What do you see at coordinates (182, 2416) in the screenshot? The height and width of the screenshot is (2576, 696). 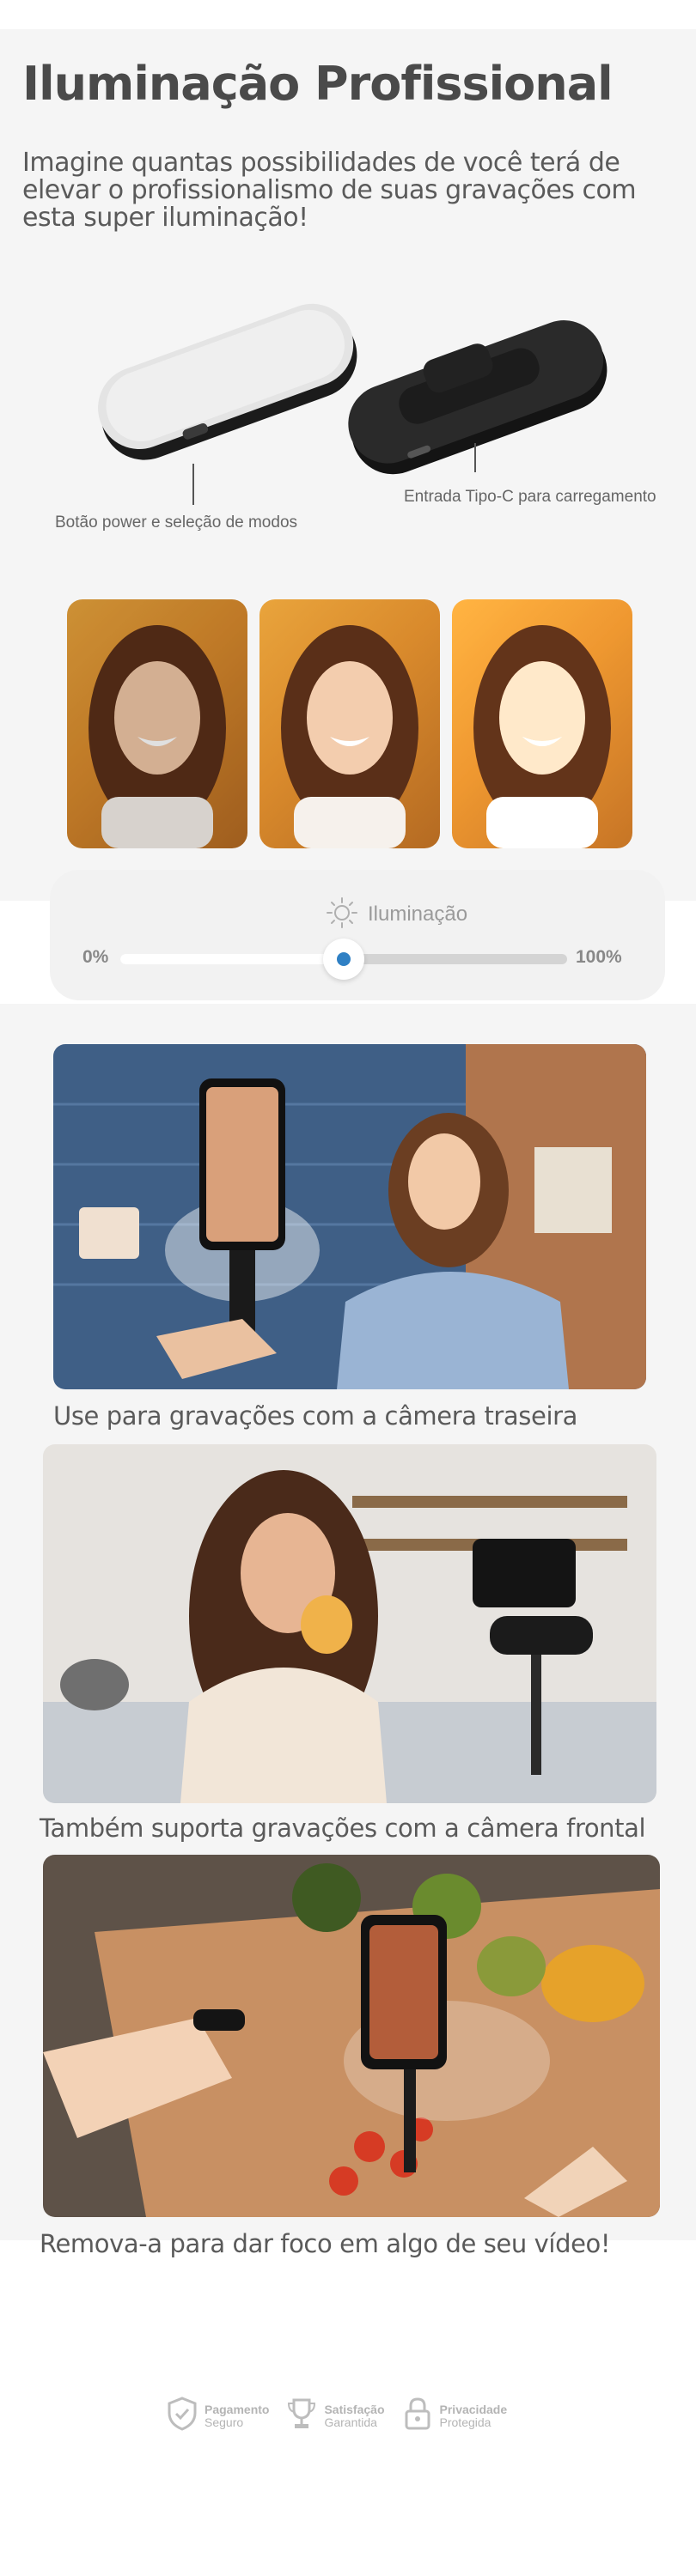 I see `shield-check-icon` at bounding box center [182, 2416].